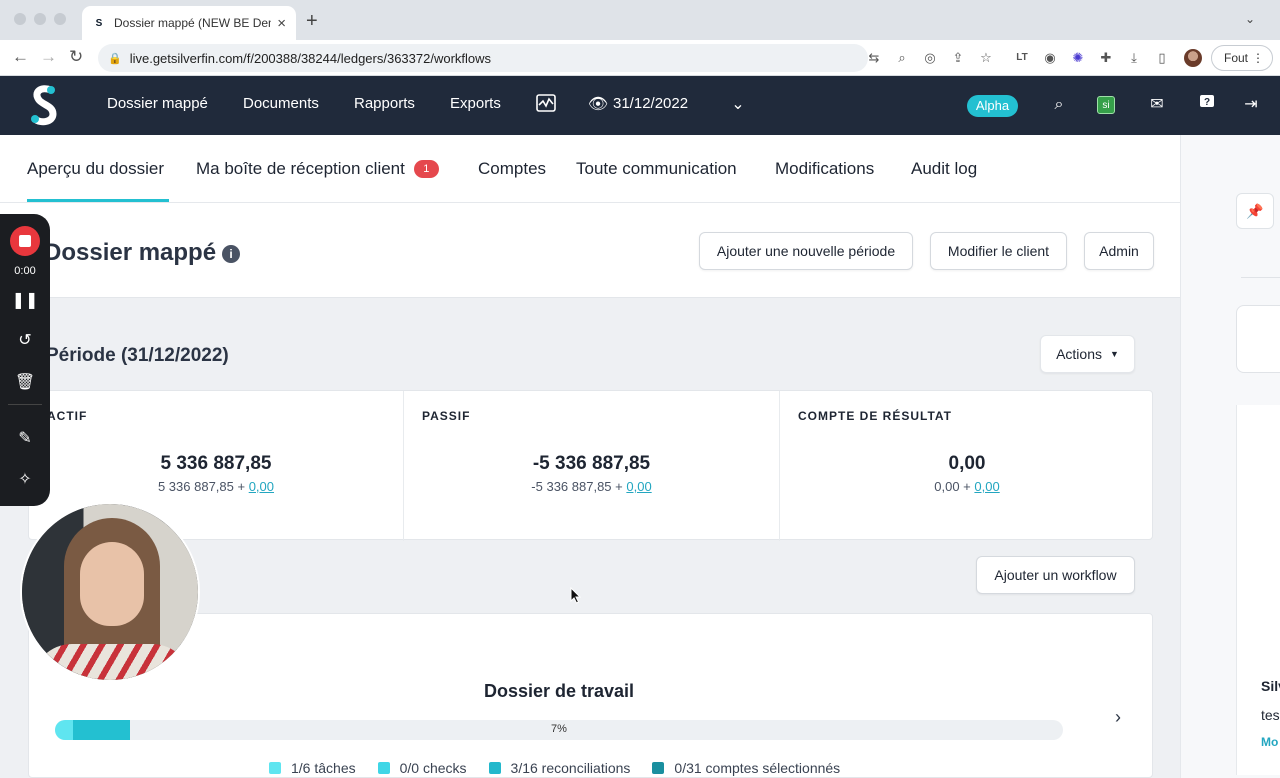  Describe the element at coordinates (992, 106) in the screenshot. I see `alpha-badge: Alpha` at that location.